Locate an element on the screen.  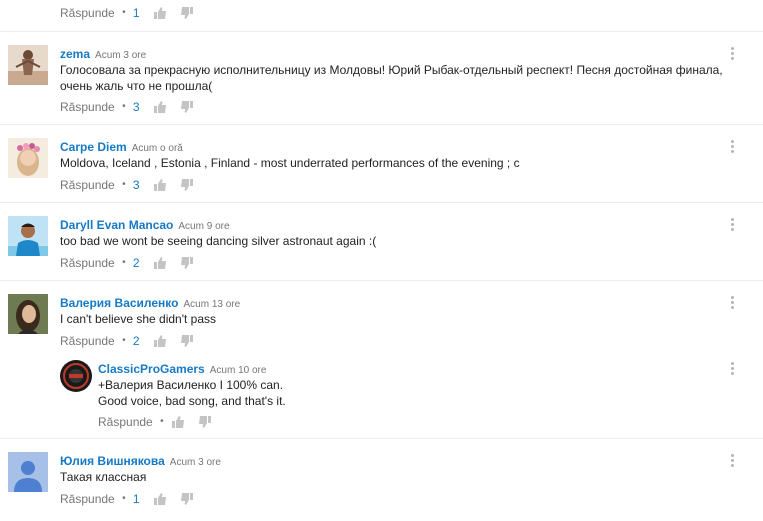
comment-actions: Răspunde • 1 is located at coordinates (132, 499).